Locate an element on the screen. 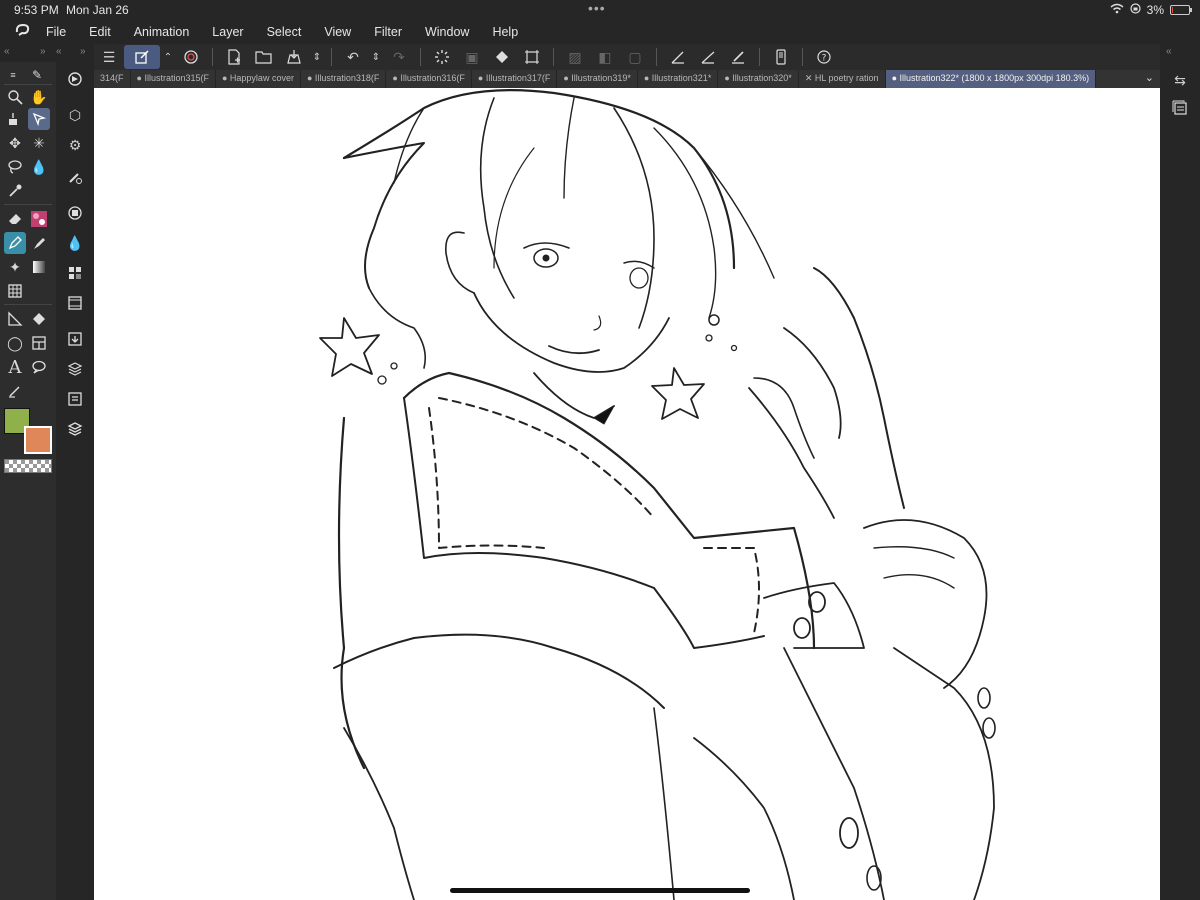 This screenshot has width=1200, height=900. pen-mini-icon: ✎ is located at coordinates (37, 75).